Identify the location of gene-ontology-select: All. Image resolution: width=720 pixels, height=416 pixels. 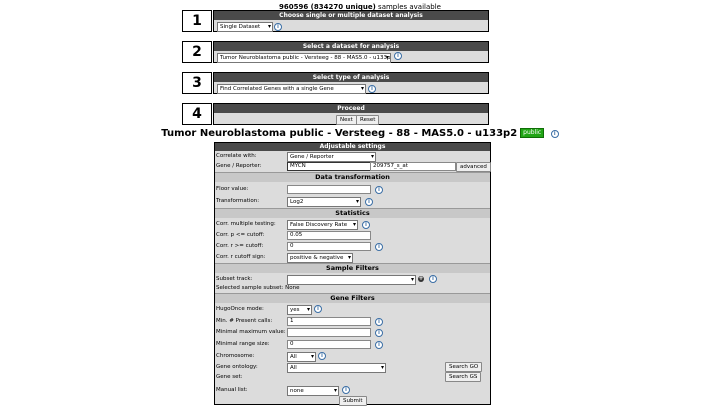
(336, 368).